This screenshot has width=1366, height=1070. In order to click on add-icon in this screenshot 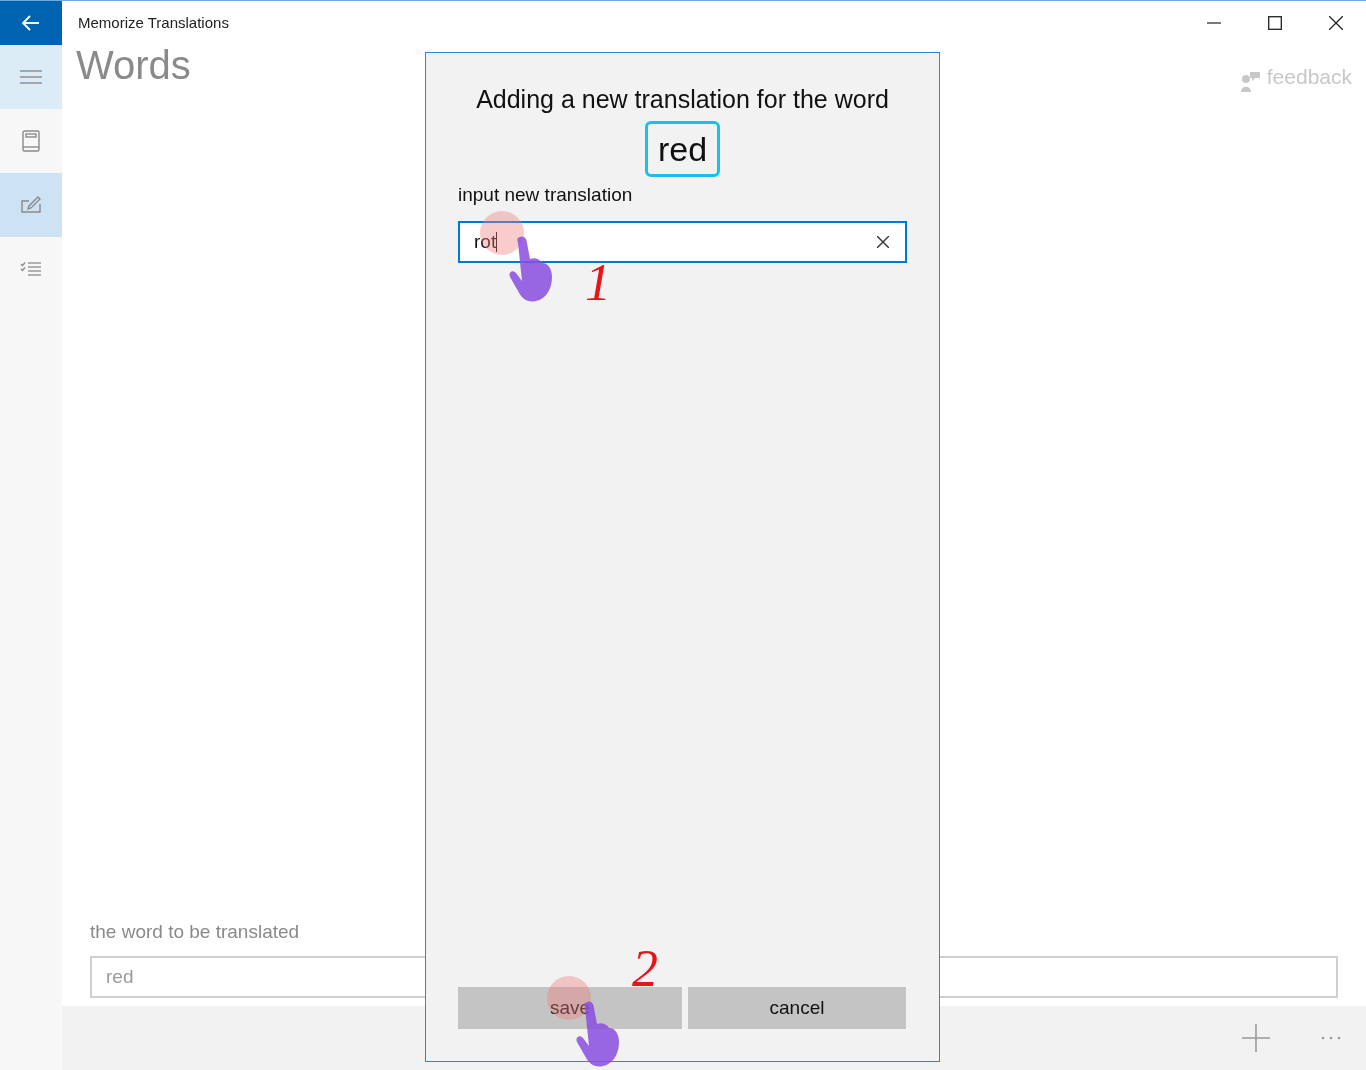, I will do `click(1256, 1038)`.